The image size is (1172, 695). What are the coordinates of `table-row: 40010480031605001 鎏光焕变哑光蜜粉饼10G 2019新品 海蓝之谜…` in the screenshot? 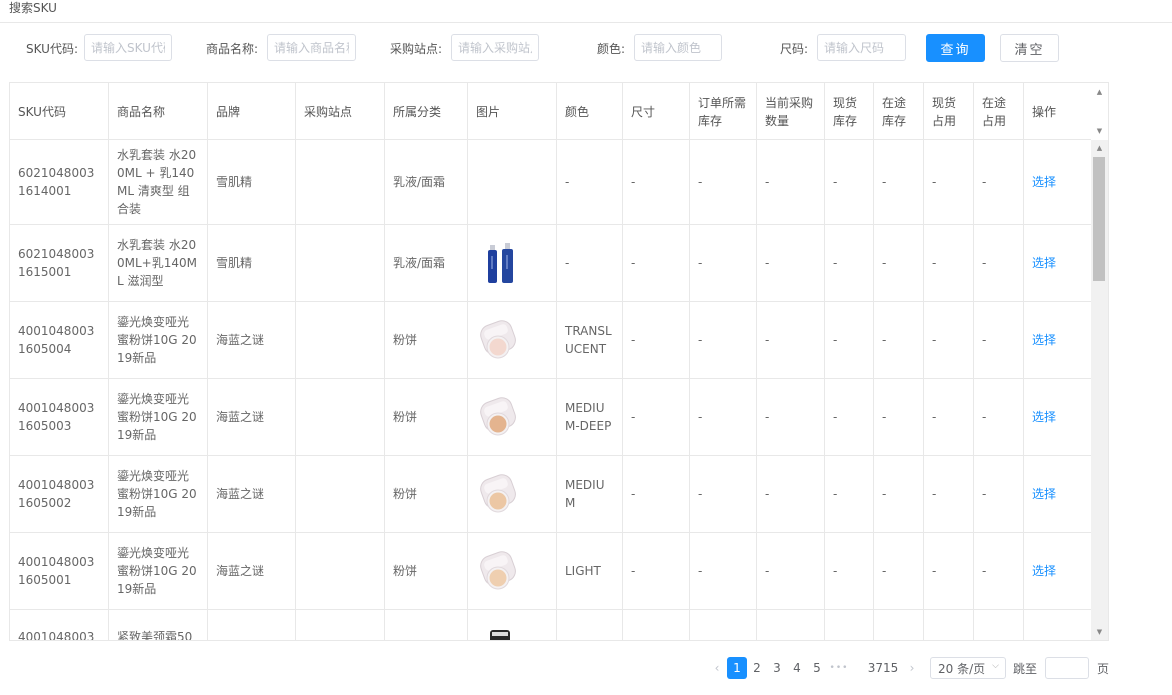 It's located at (551, 571).